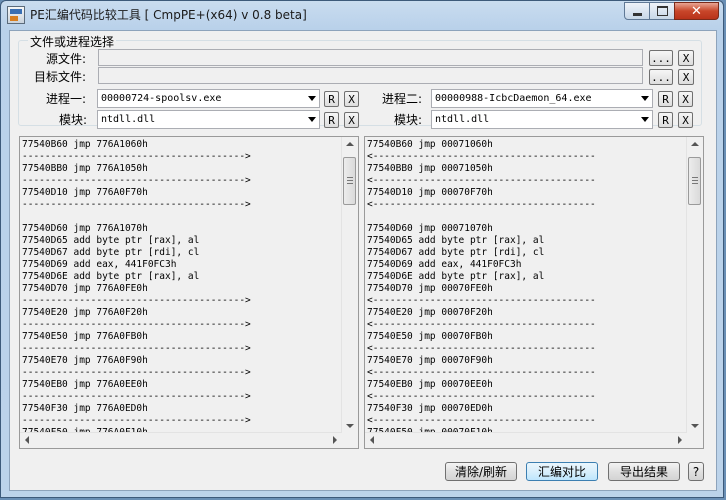 The image size is (726, 500). I want to click on compare-button: 汇编对比, so click(562, 471).